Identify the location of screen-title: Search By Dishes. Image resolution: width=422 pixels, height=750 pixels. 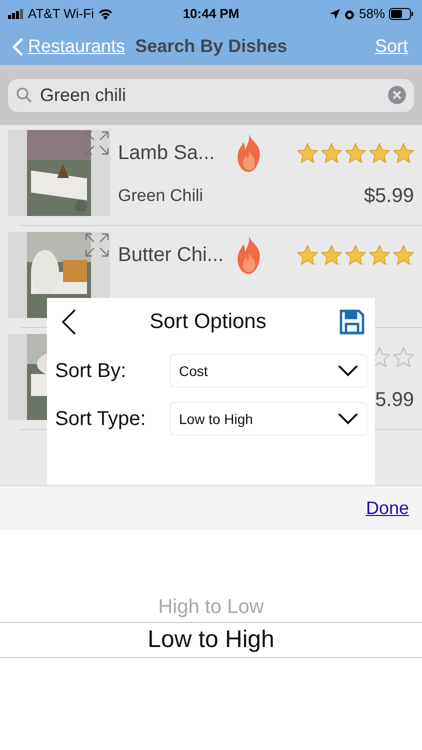
(211, 46).